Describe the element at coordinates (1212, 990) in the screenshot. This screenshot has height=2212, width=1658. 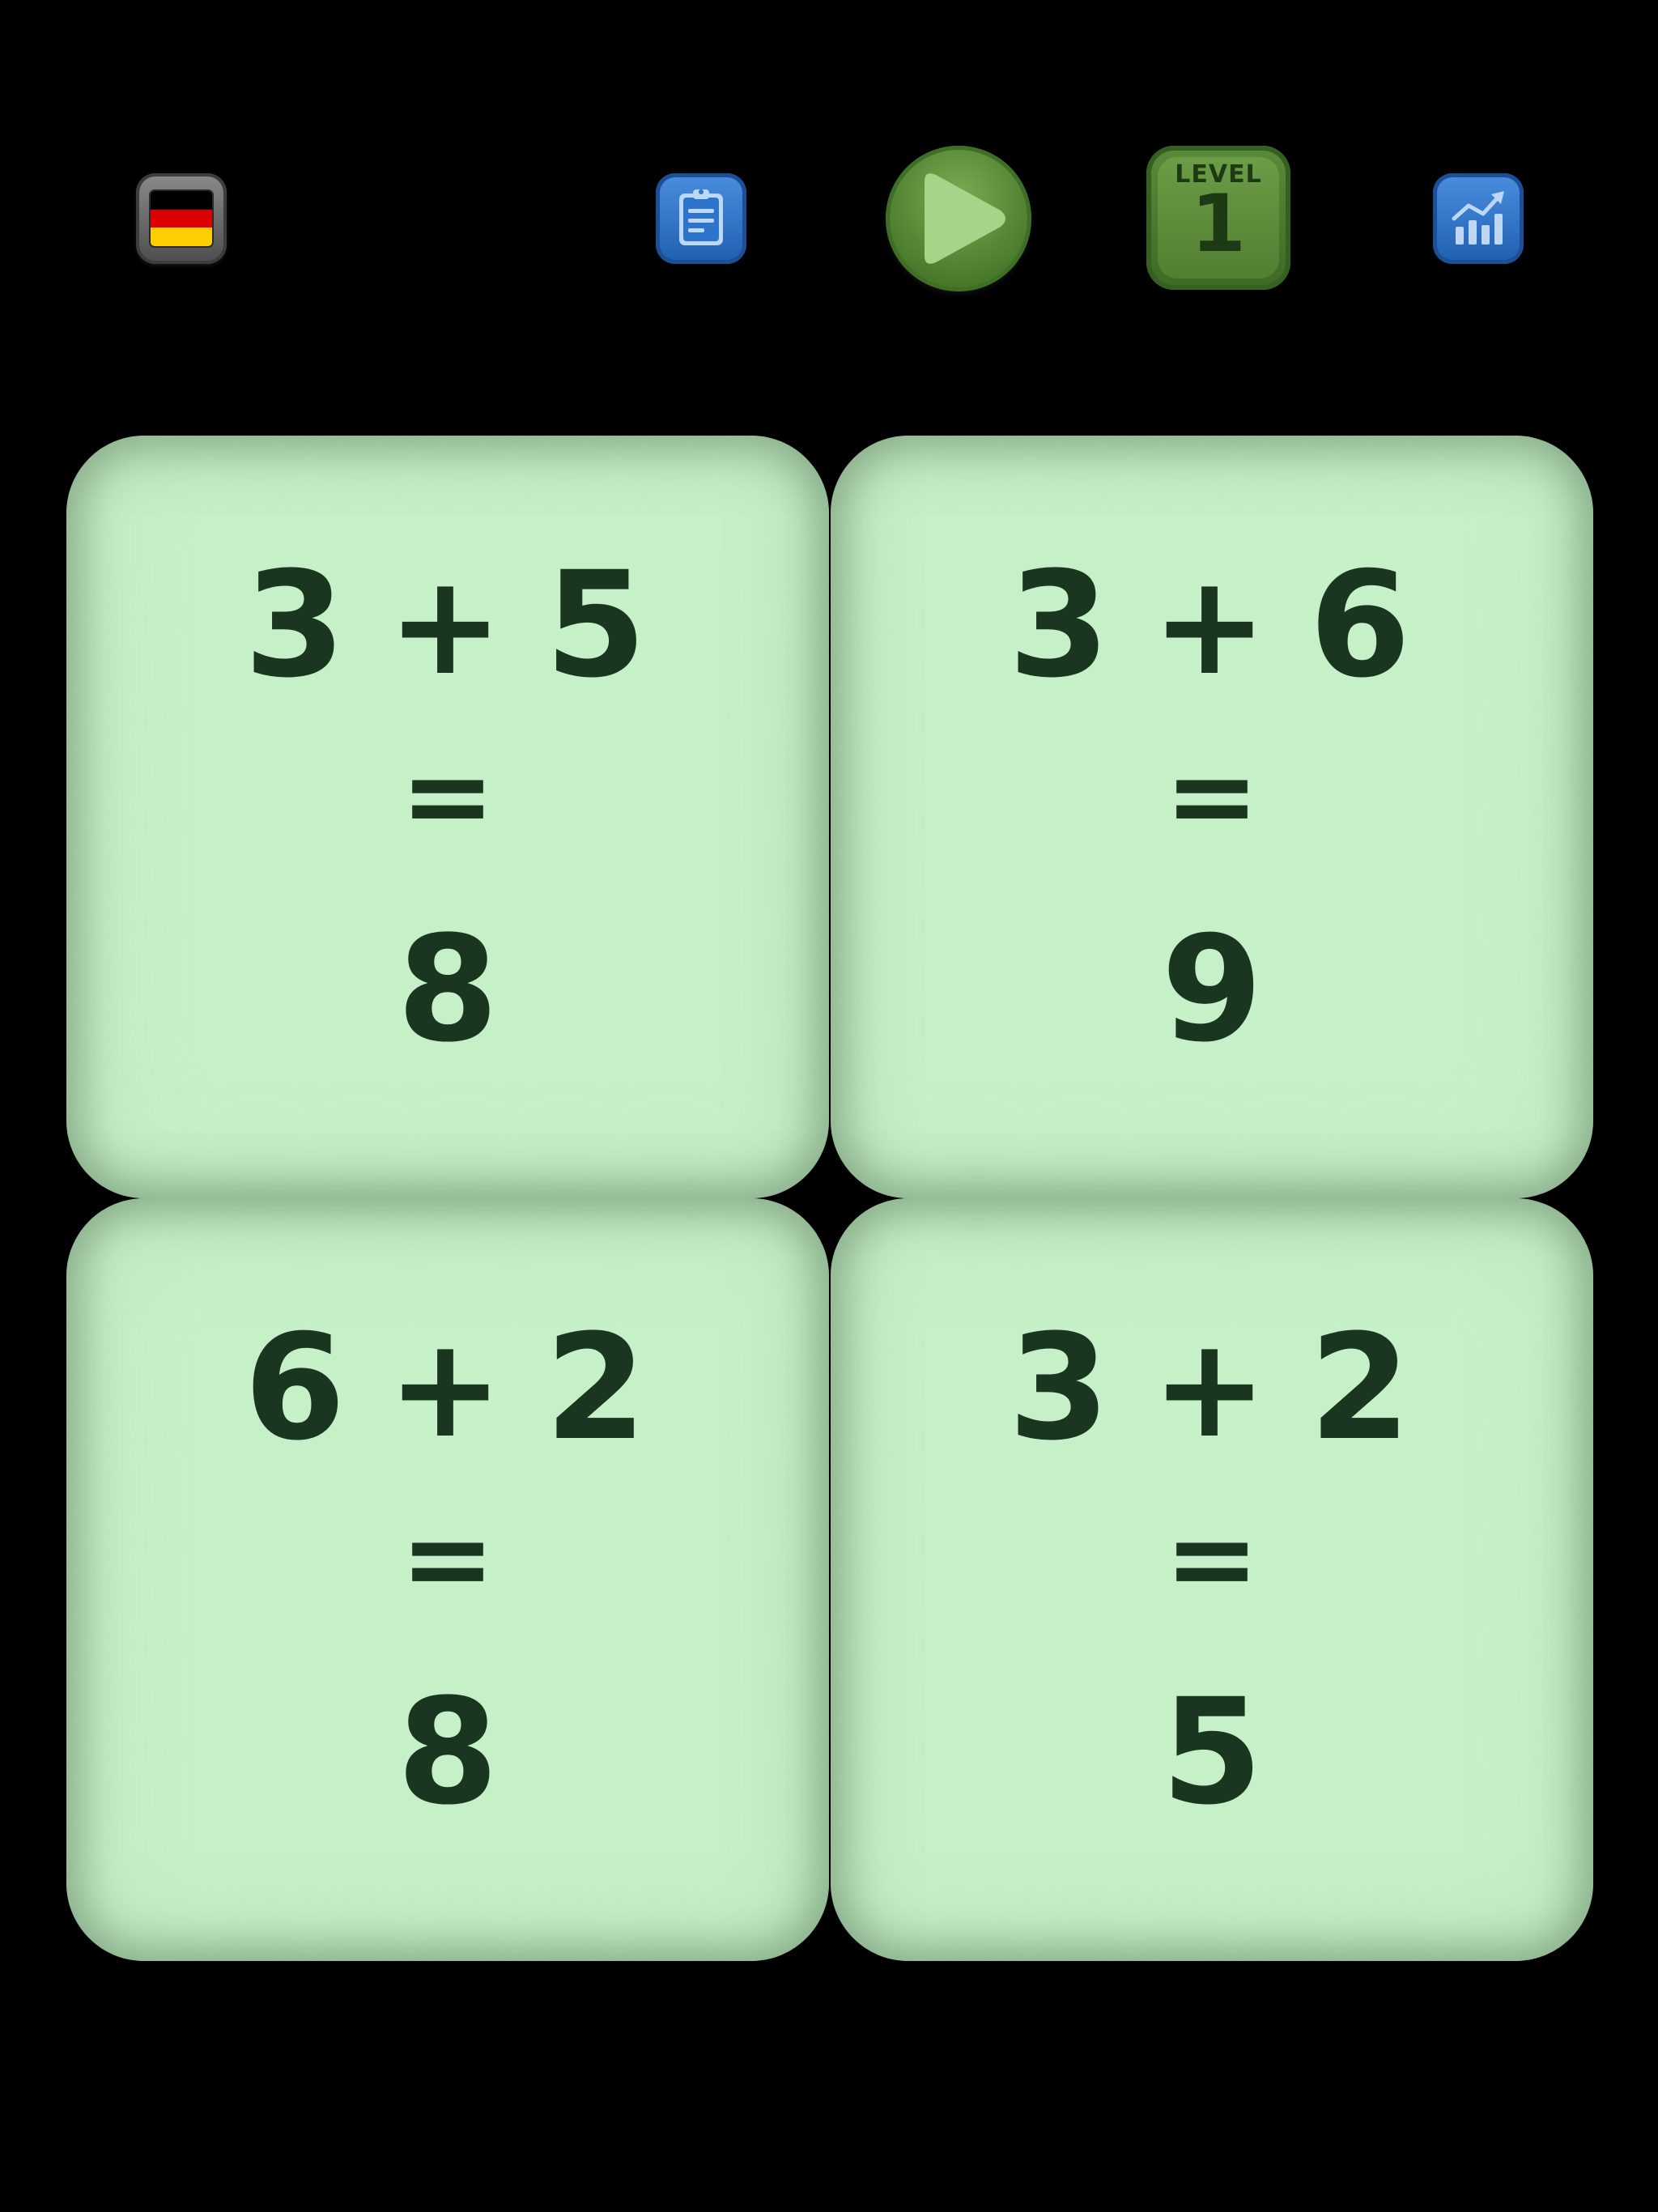
I see `equation-result: 9` at that location.